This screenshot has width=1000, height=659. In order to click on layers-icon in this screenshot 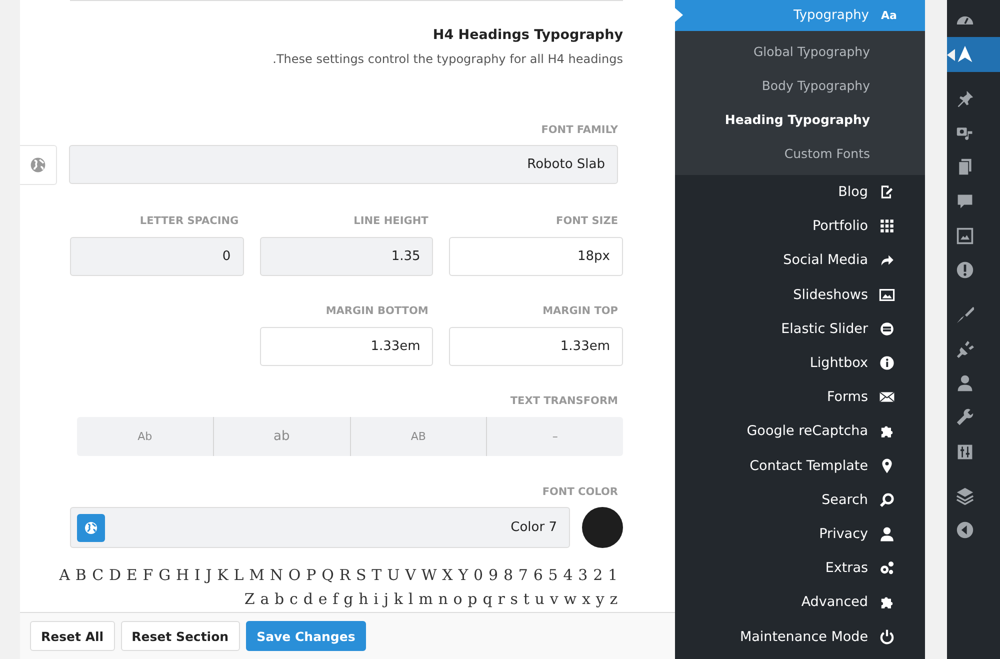, I will do `click(965, 496)`.